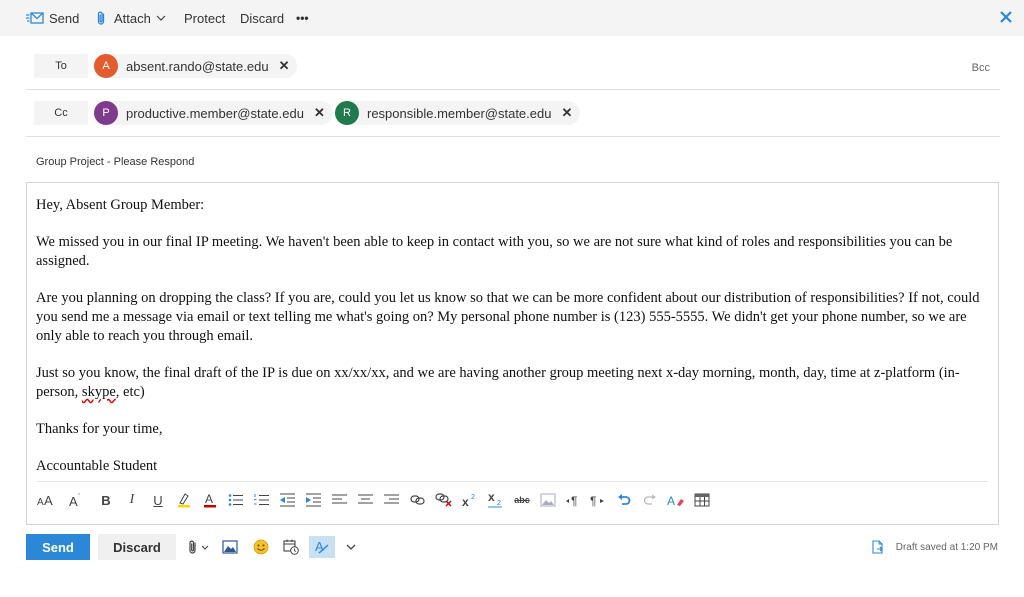 The height and width of the screenshot is (597, 1024). What do you see at coordinates (106, 500) in the screenshot?
I see `bold-icon: B` at bounding box center [106, 500].